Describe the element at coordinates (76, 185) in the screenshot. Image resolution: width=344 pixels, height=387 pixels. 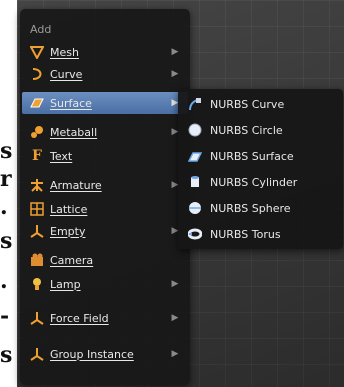
I see `menu-item-label: Armature` at that location.